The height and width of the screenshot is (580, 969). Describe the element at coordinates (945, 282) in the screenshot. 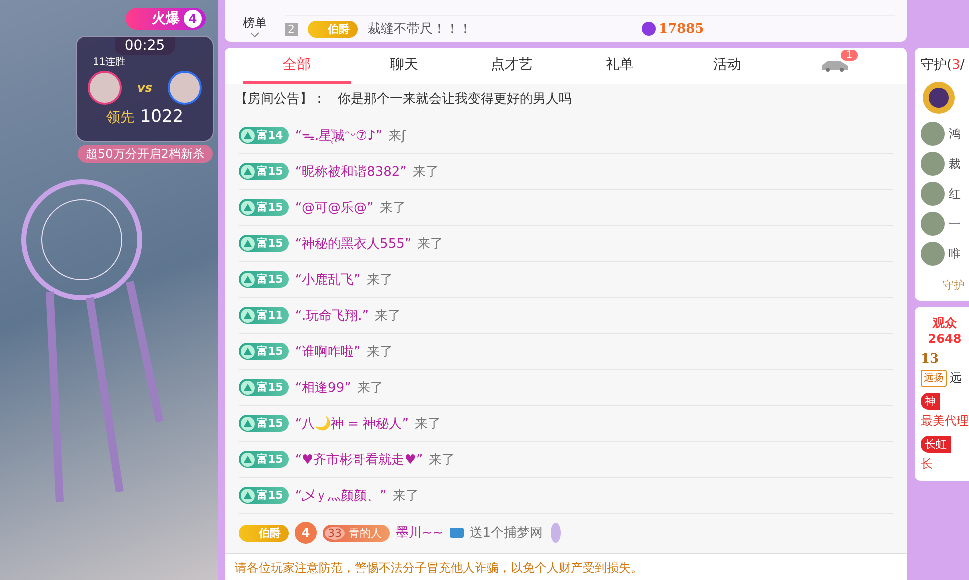

I see `guard-link: 守护` at that location.